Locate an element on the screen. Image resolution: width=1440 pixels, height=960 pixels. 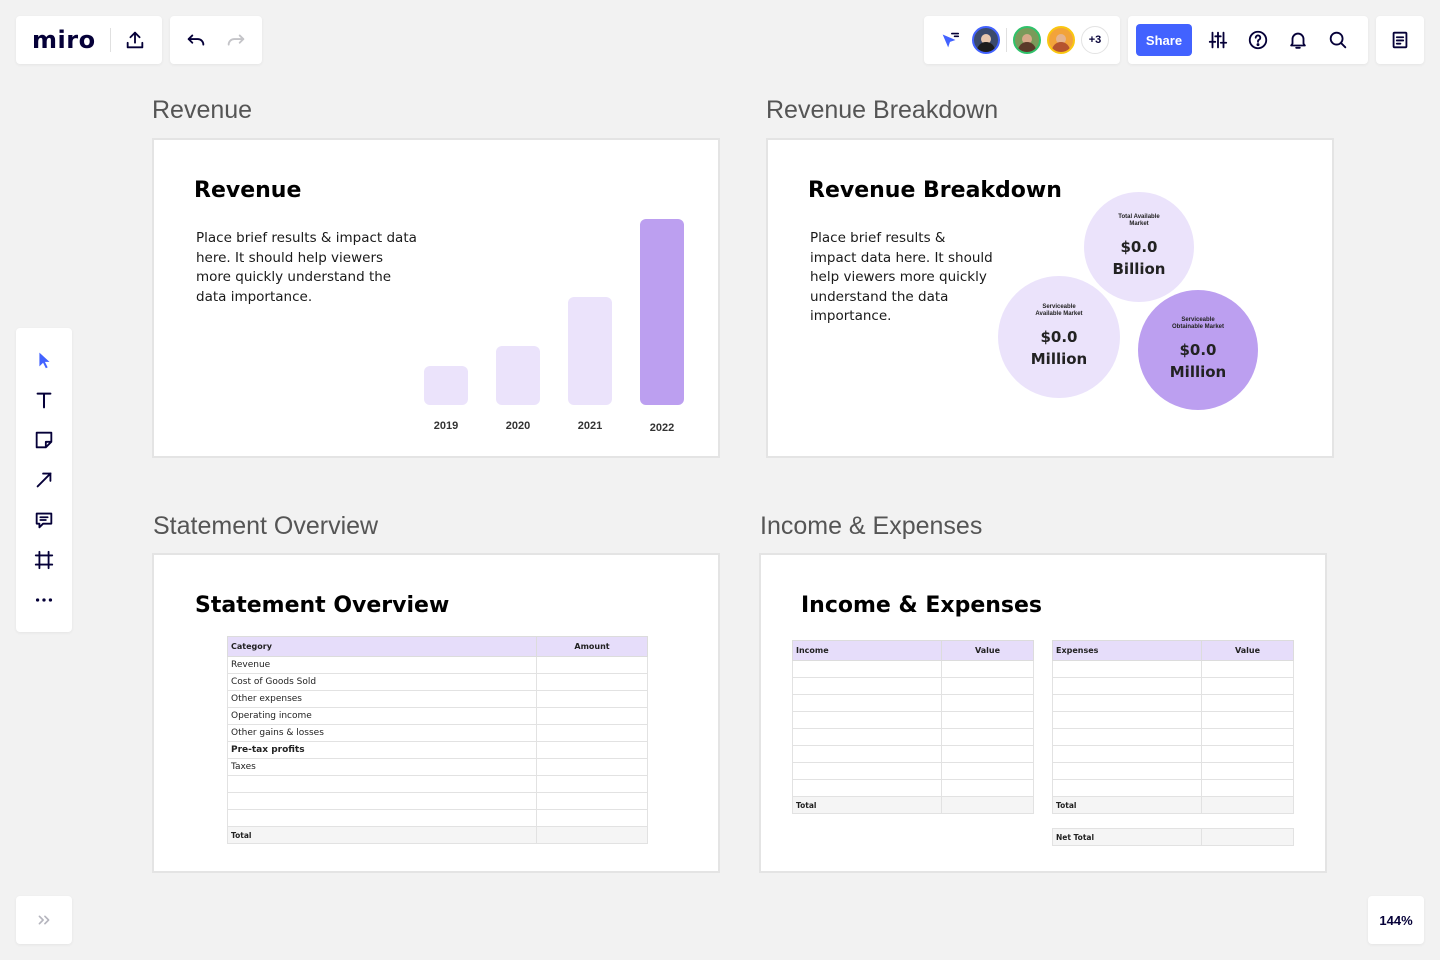
miro-logo: miro is located at coordinates (64, 40).